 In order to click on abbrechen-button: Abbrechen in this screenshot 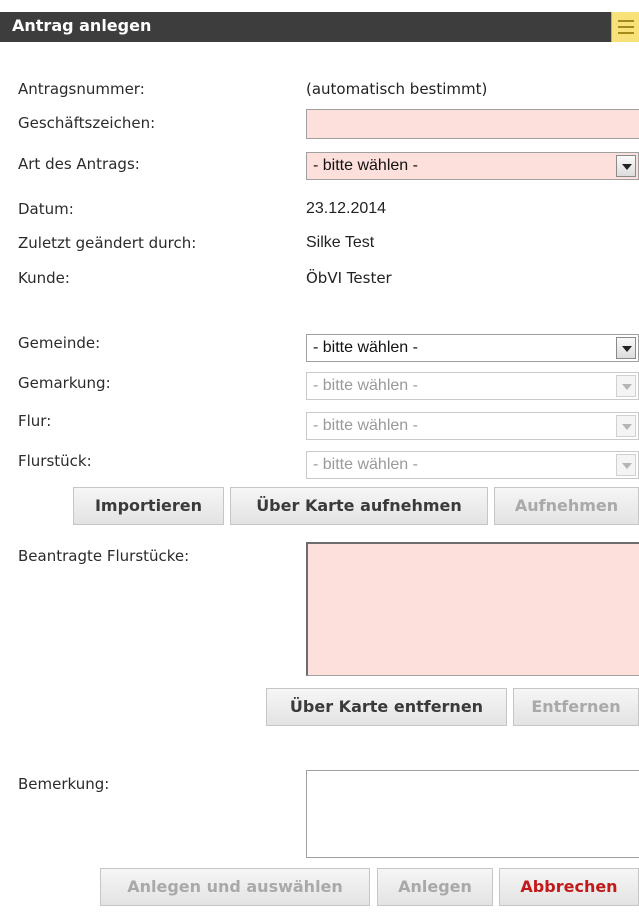, I will do `click(569, 887)`.